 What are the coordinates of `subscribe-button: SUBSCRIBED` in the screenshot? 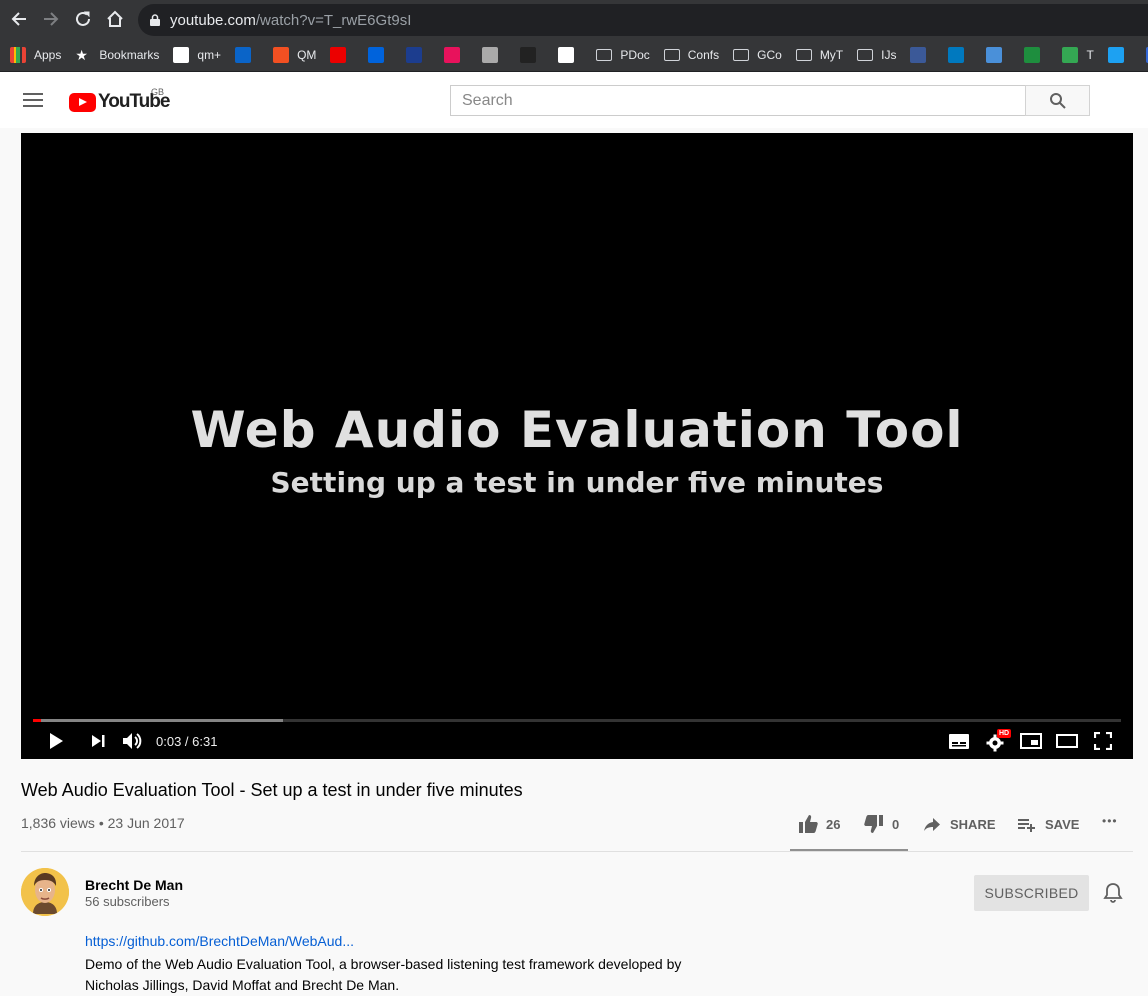 It's located at (1031, 893).